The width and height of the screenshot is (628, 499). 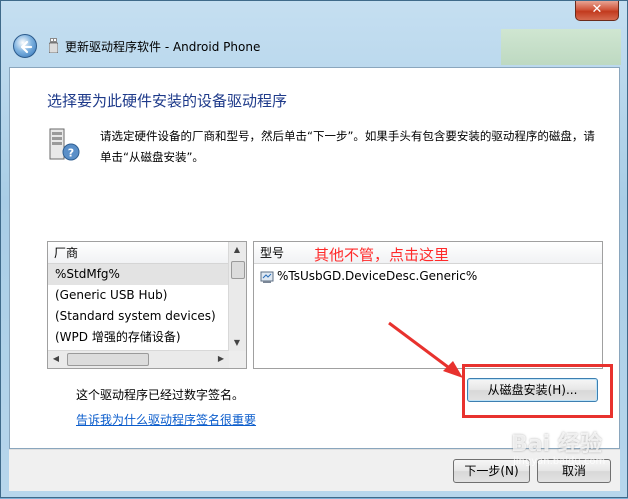 I want to click on model-item-label: %TsUsbGD.DeviceDesc.Generic%, so click(x=377, y=276).